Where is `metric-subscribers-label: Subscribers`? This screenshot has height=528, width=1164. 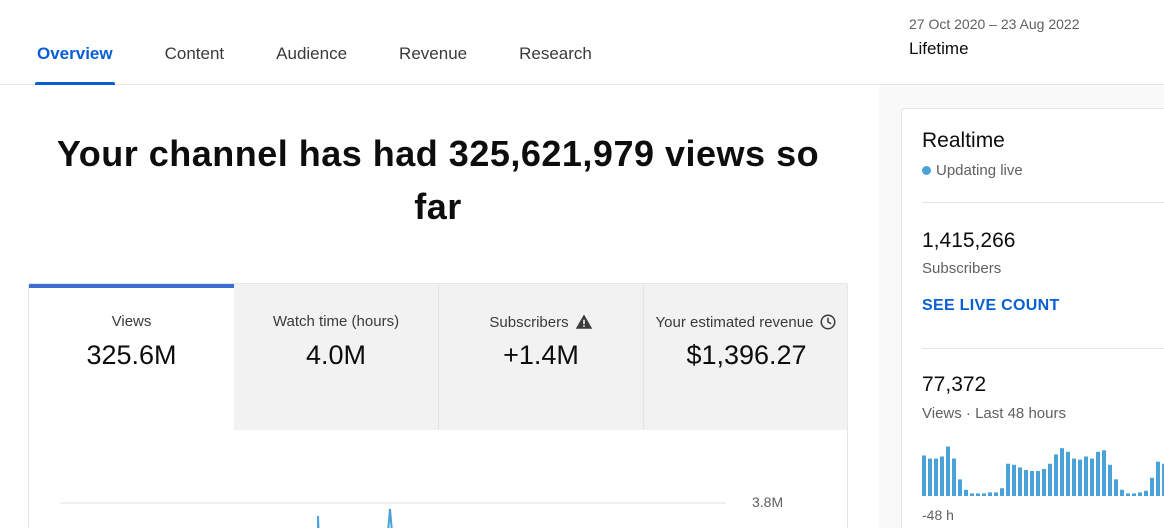
metric-subscribers-label: Subscribers is located at coordinates (529, 322).